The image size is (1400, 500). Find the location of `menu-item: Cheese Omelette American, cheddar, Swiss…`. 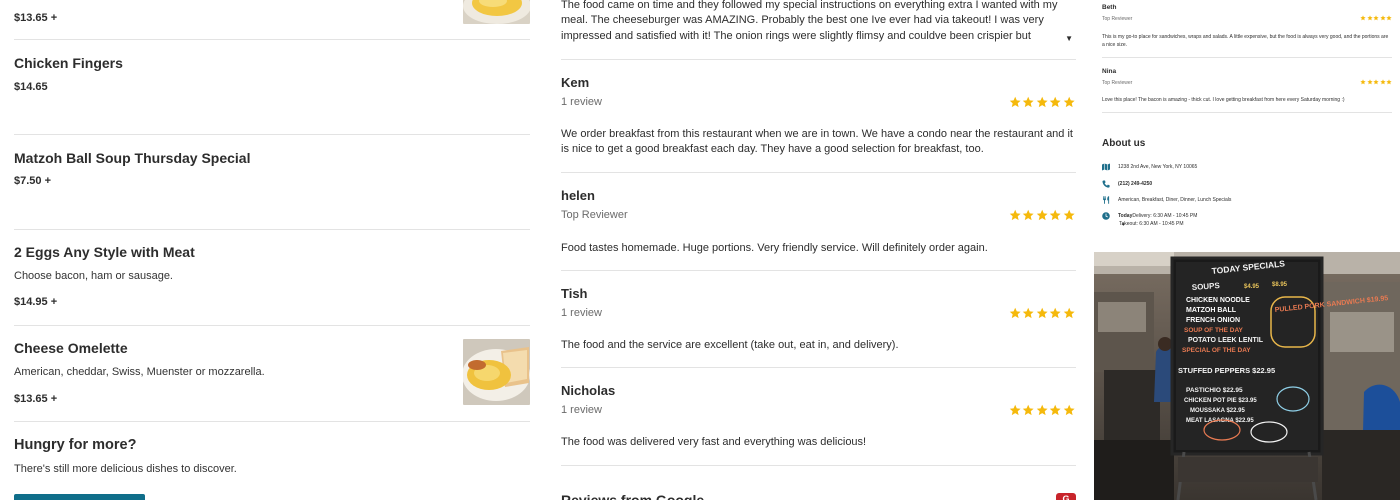

menu-item: Cheese Omelette American, cheddar, Swiss… is located at coordinates (272, 374).